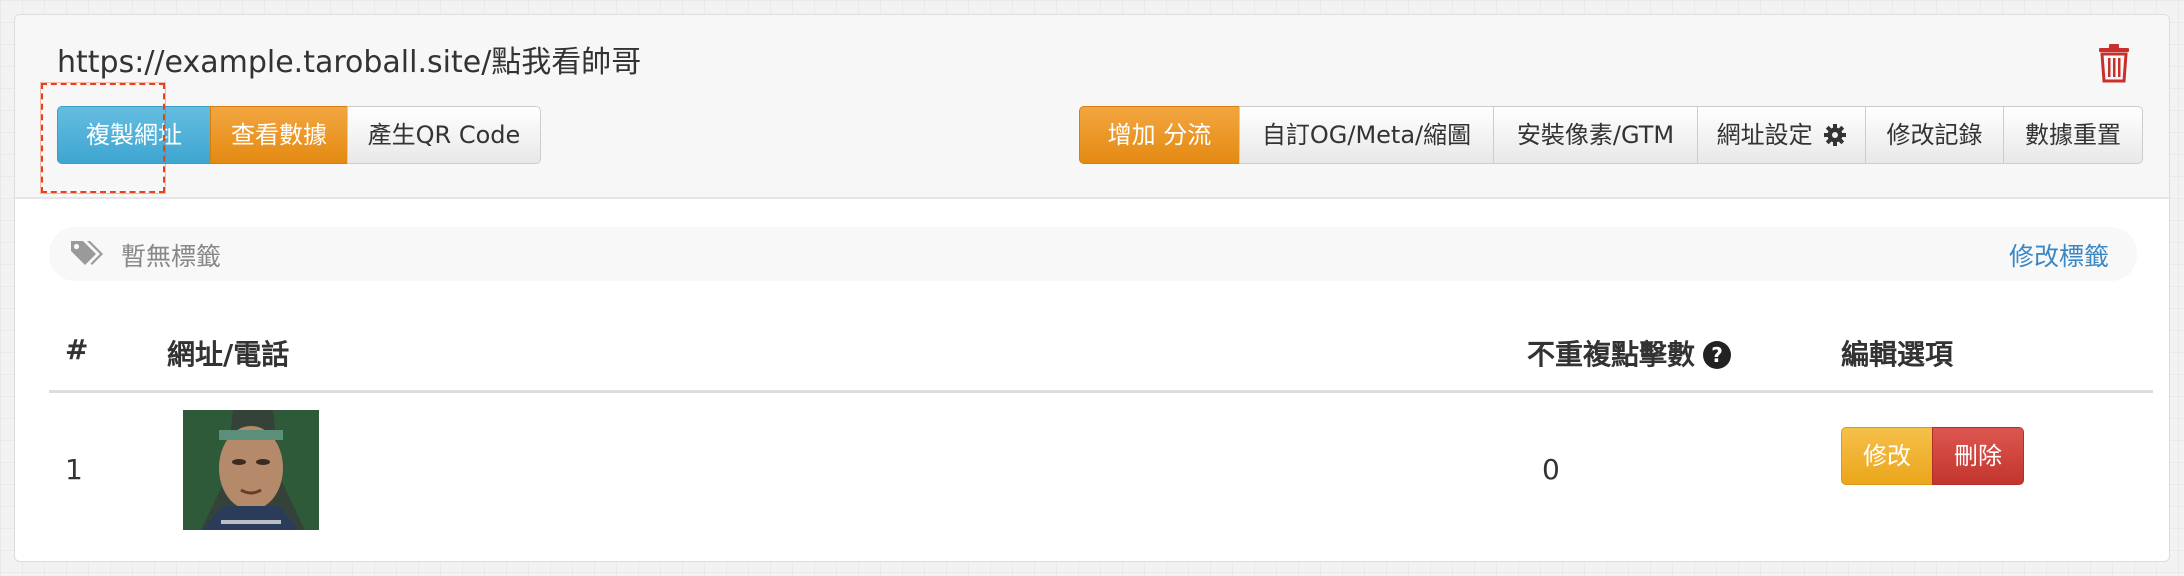 The image size is (2184, 576). Describe the element at coordinates (1159, 135) in the screenshot. I see `add-split-button: 增加 分流` at that location.